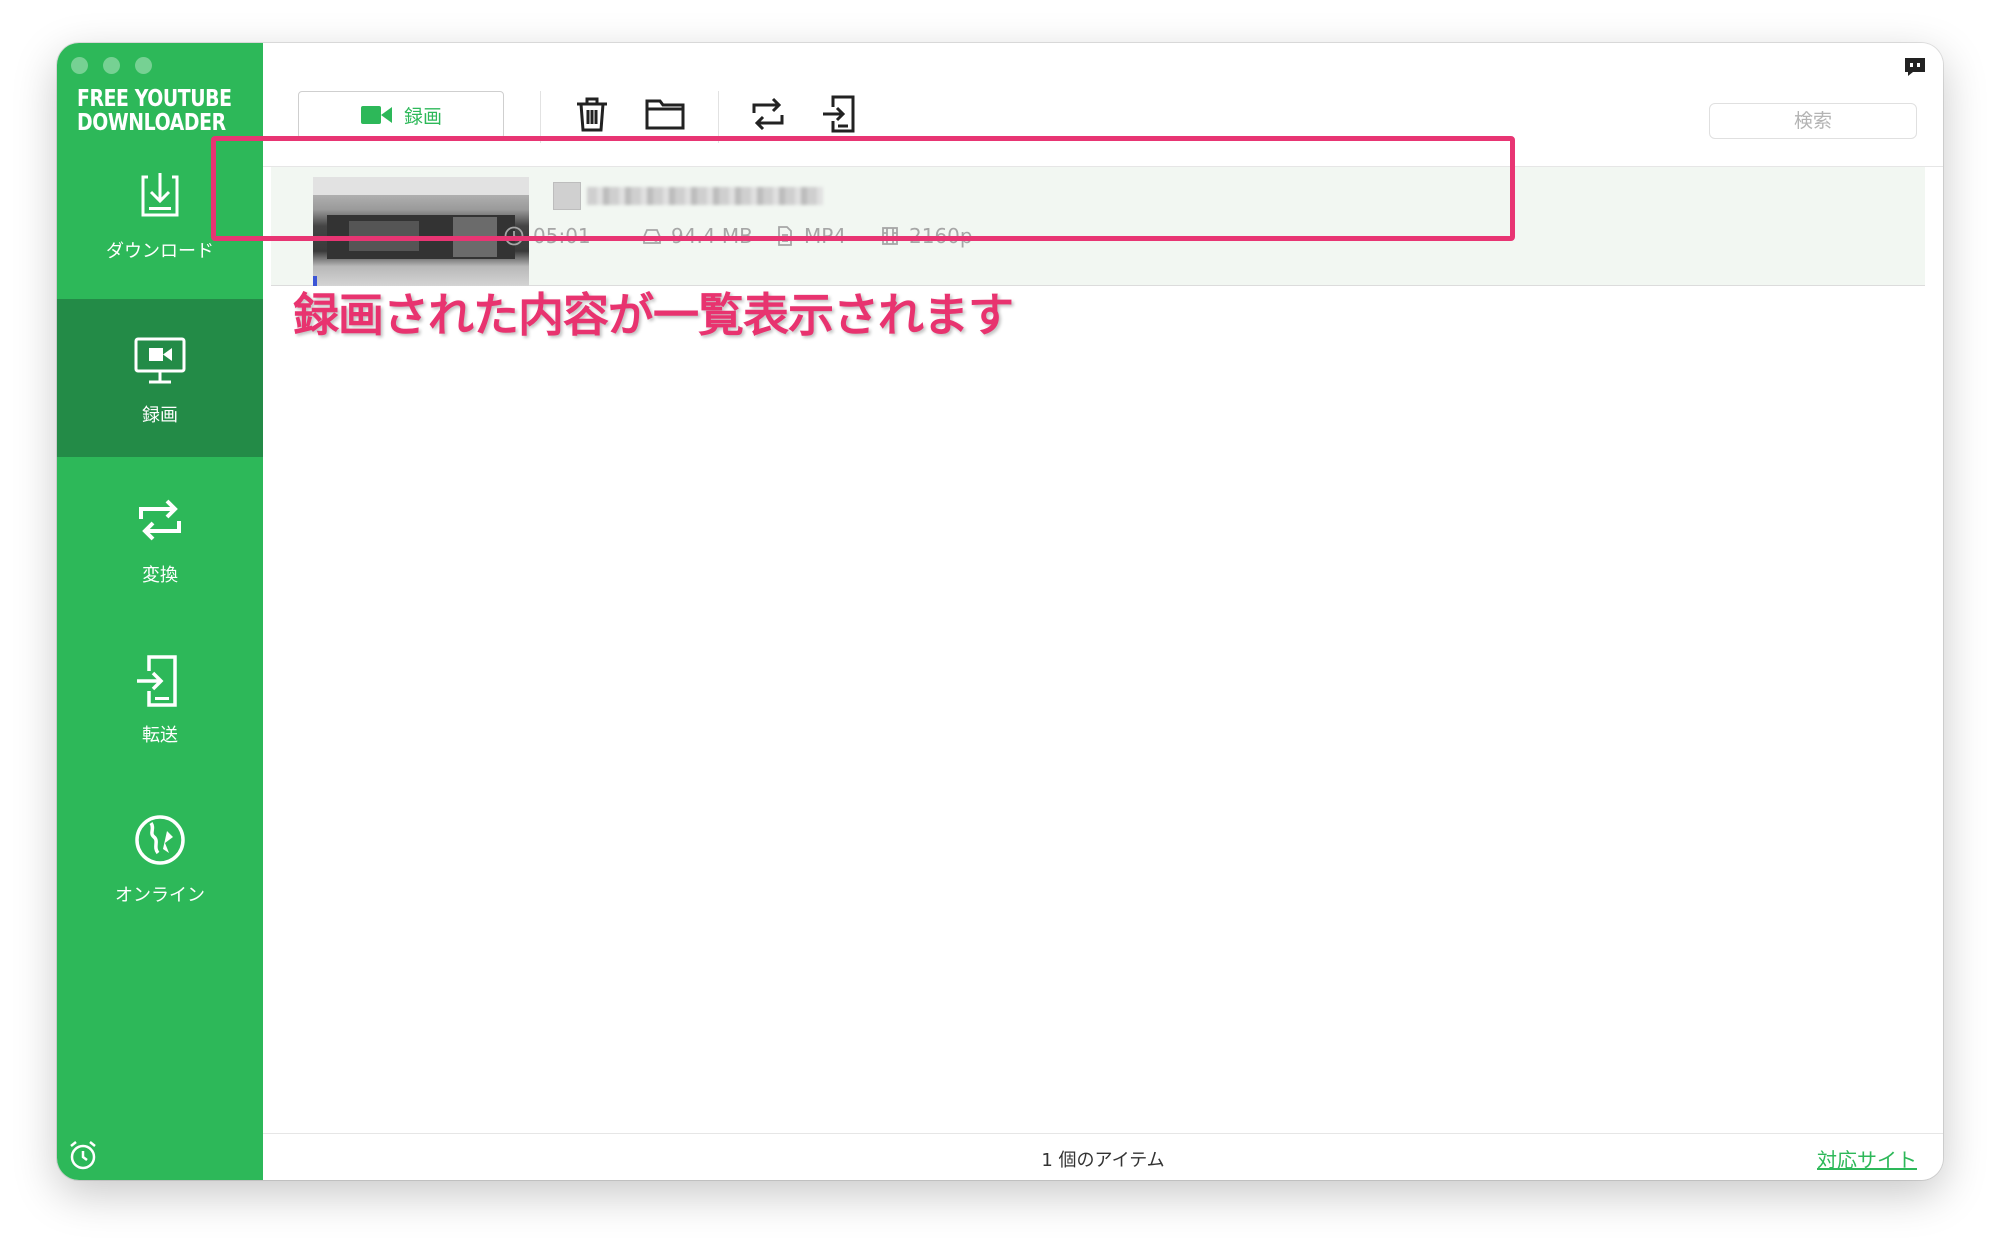 This screenshot has height=1251, width=2000. Describe the element at coordinates (652, 236) in the screenshot. I see `hard-drive-icon` at that location.